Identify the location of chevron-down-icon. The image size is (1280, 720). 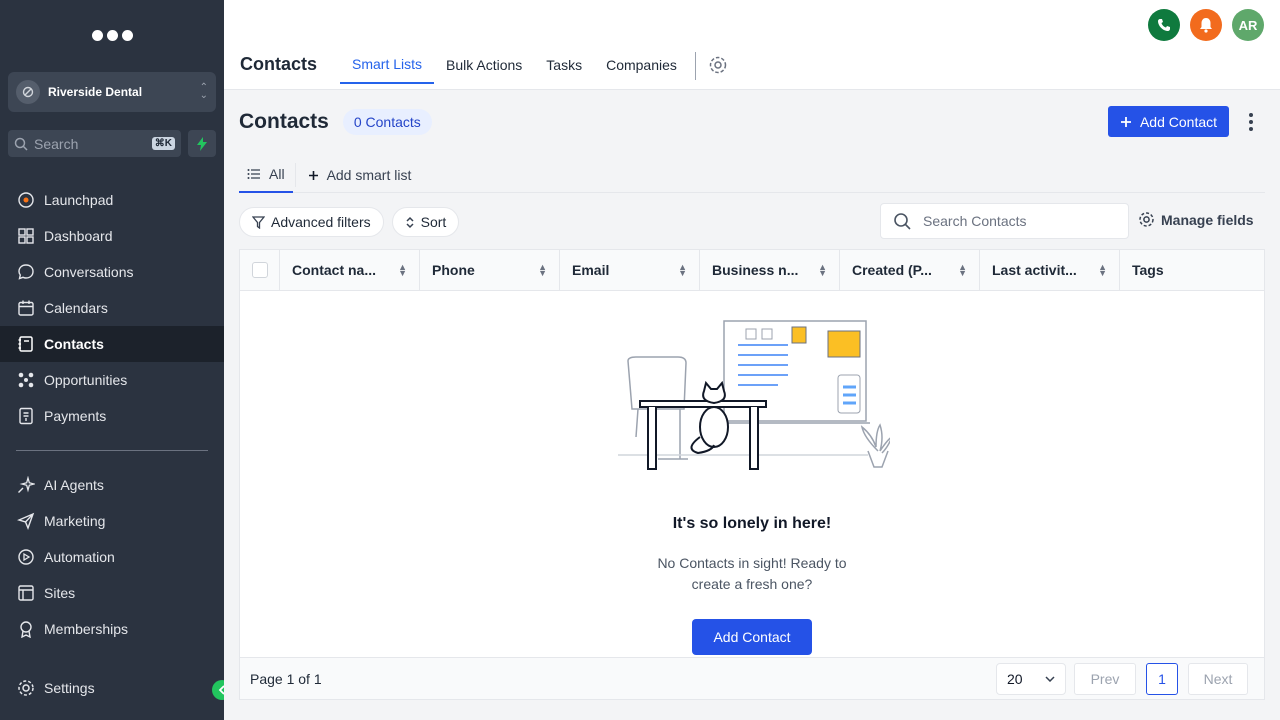
(1050, 678).